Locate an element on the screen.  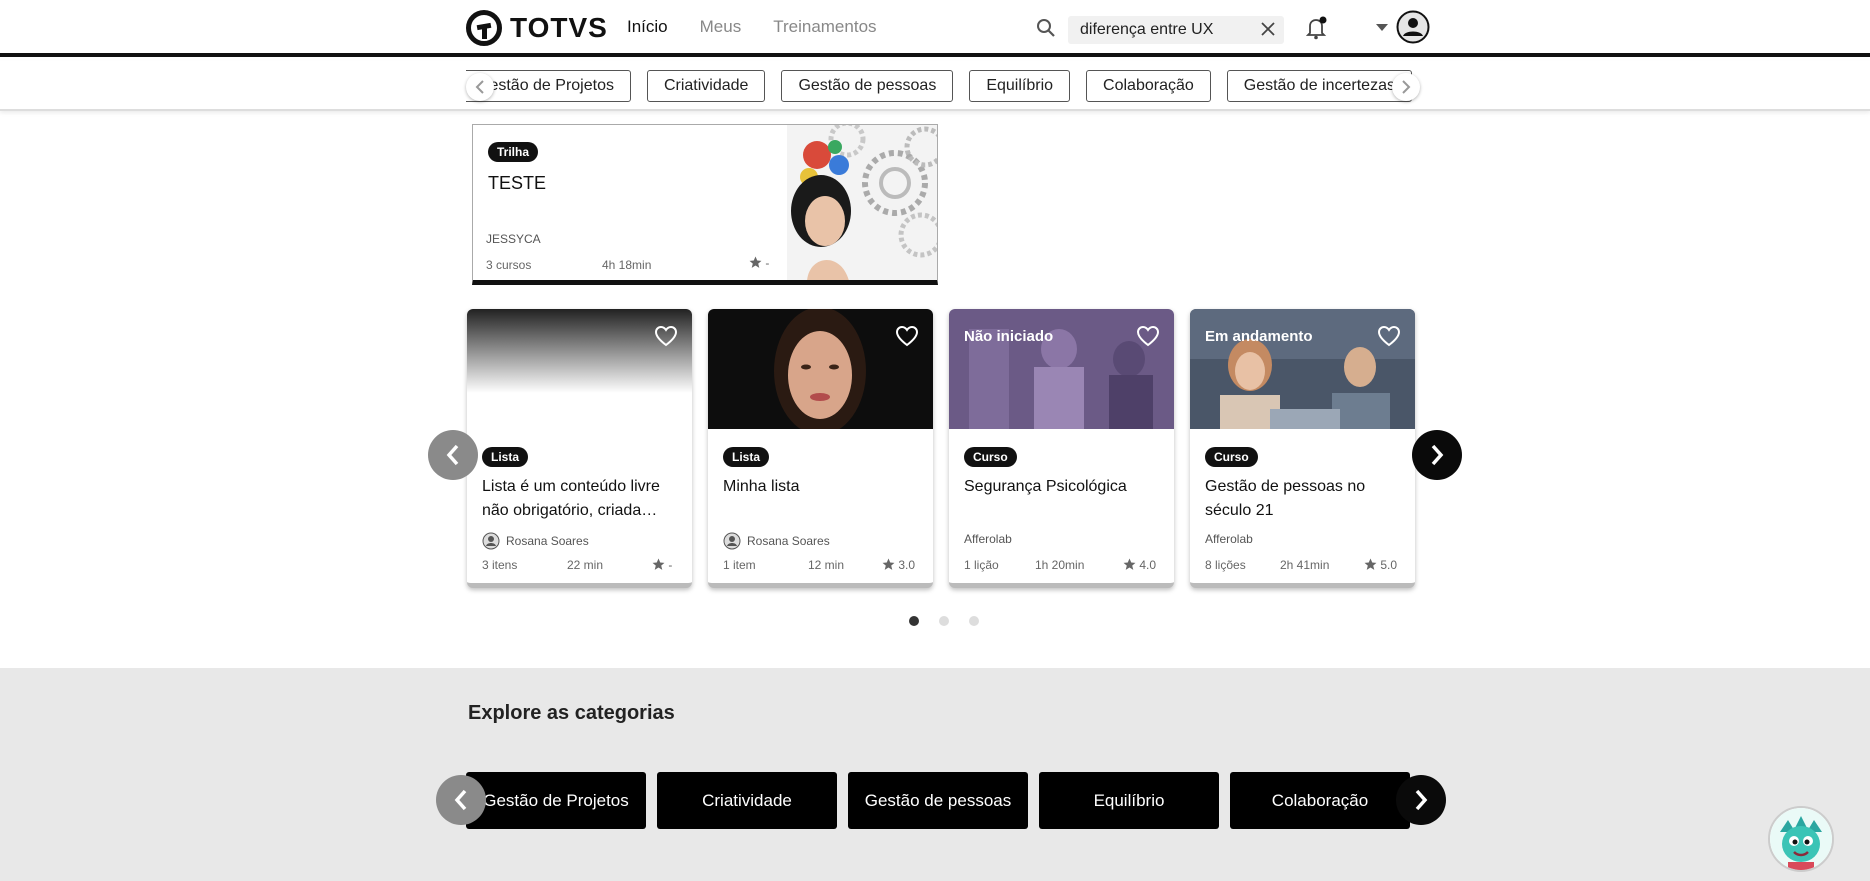
search-input is located at coordinates (1158, 30).